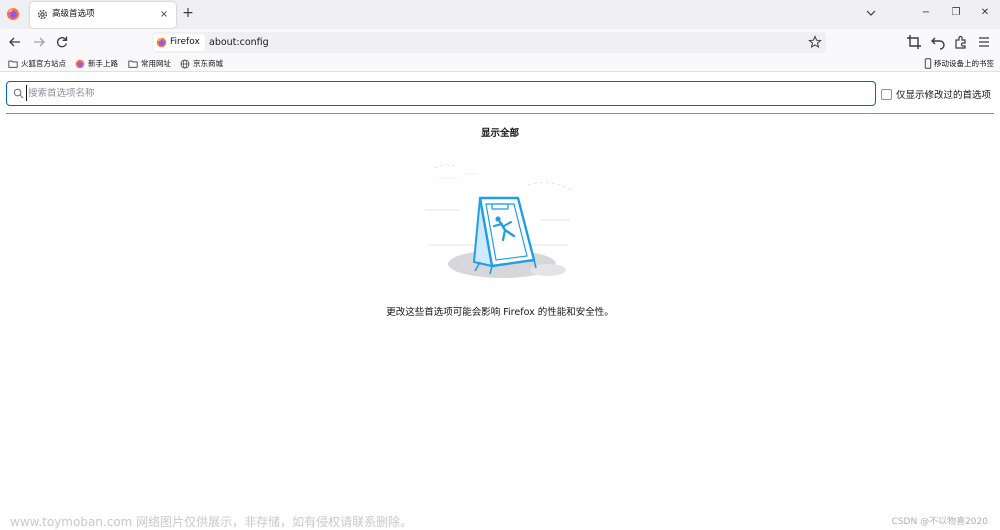  Describe the element at coordinates (964, 63) in the screenshot. I see `mobile-bookmarks-label: 移动设备上的书签` at that location.